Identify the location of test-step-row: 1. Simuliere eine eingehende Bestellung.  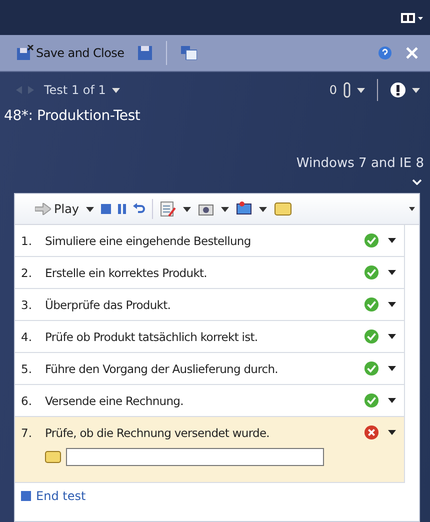
(210, 241).